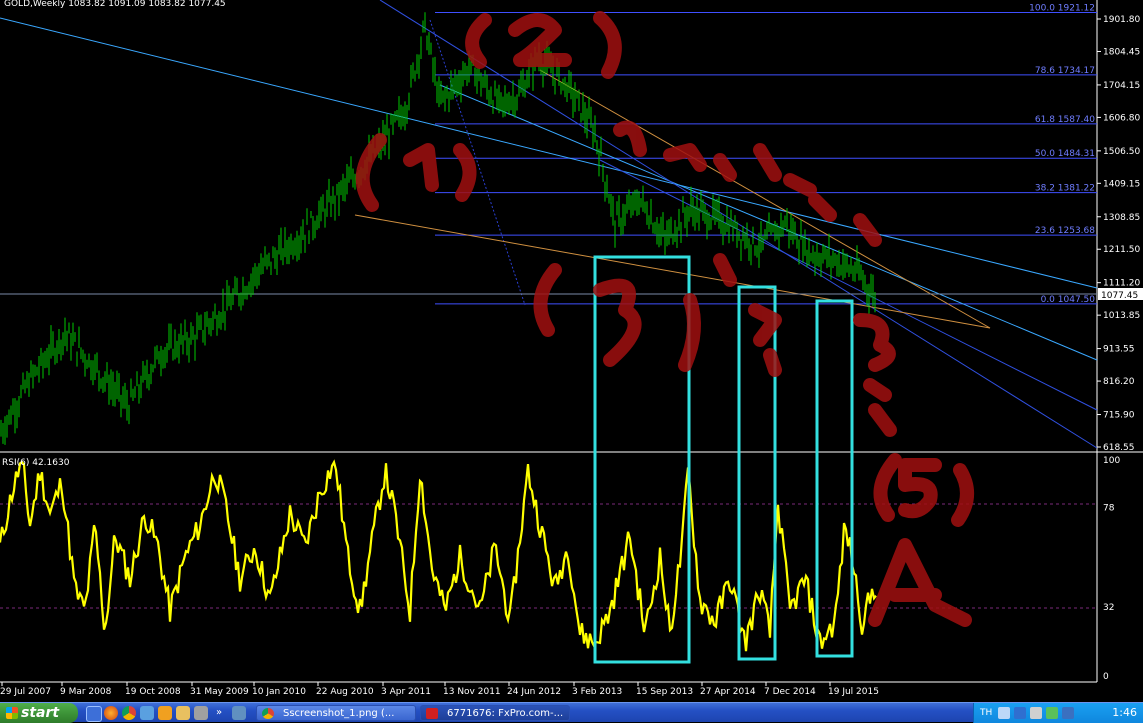 This screenshot has width=1143, height=723. What do you see at coordinates (111, 713) in the screenshot?
I see `firefox-icon` at bounding box center [111, 713].